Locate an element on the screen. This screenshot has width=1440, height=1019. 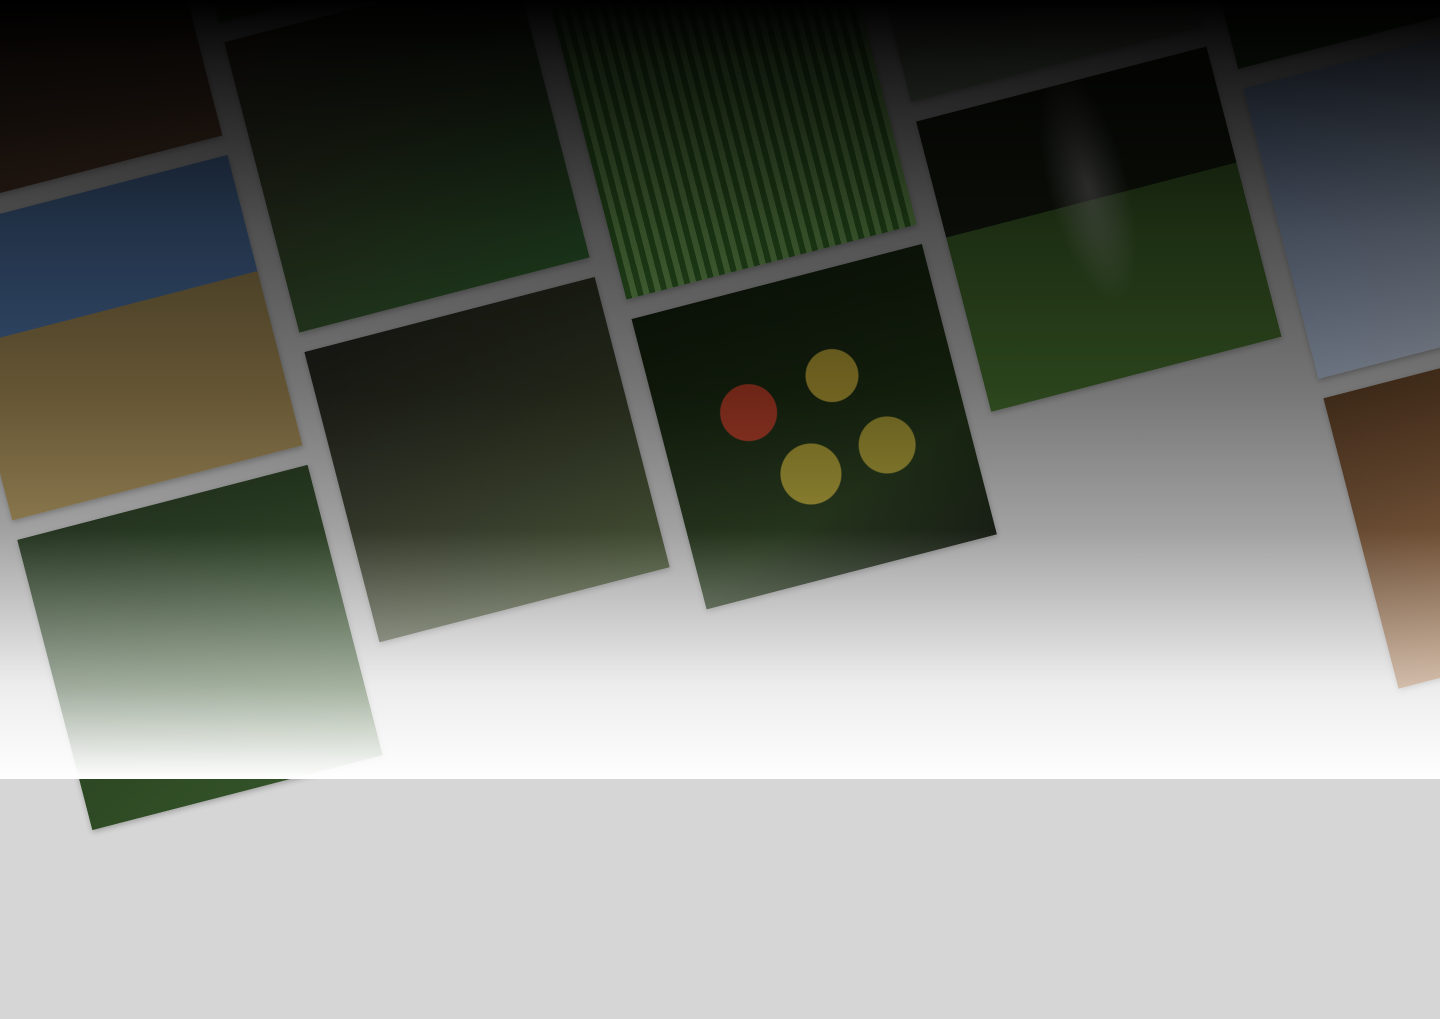
photo-green-field-tile is located at coordinates (200, 647).